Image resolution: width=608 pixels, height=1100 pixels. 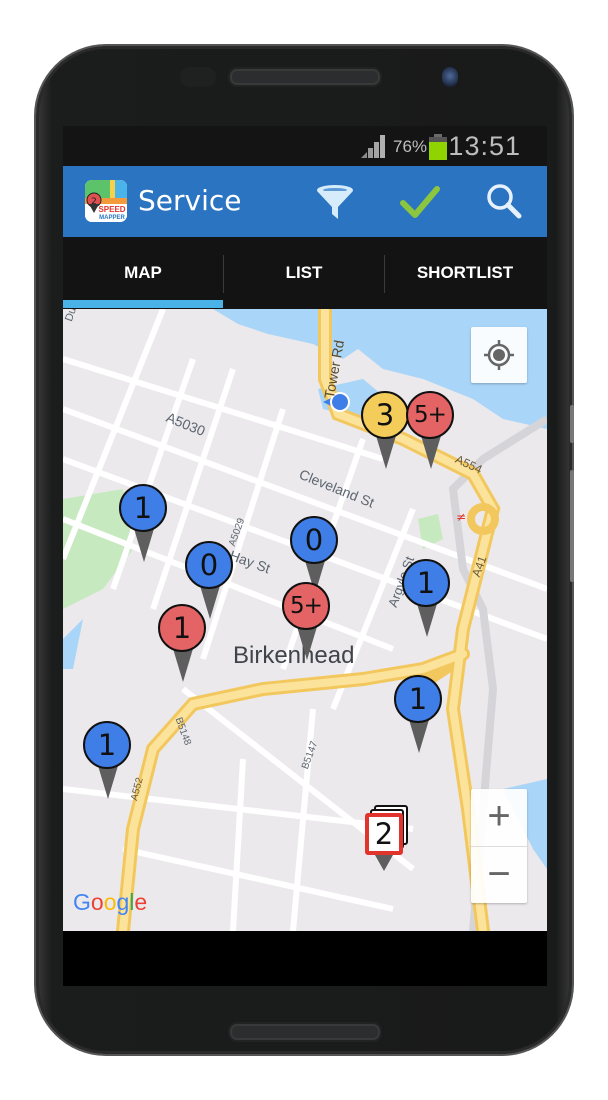 What do you see at coordinates (410, 146) in the screenshot?
I see `battery-percent: 76%` at bounding box center [410, 146].